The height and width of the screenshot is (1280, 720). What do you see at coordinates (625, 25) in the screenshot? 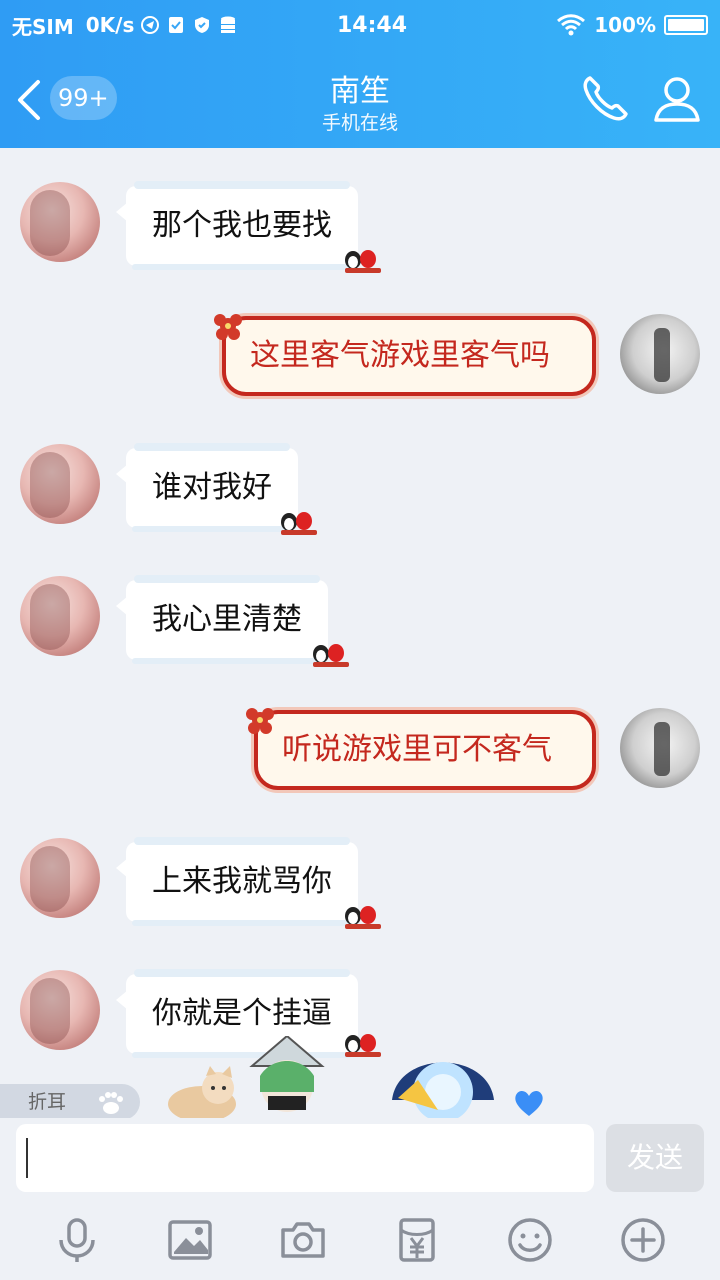
I see `battery-percent: 100%` at bounding box center [625, 25].